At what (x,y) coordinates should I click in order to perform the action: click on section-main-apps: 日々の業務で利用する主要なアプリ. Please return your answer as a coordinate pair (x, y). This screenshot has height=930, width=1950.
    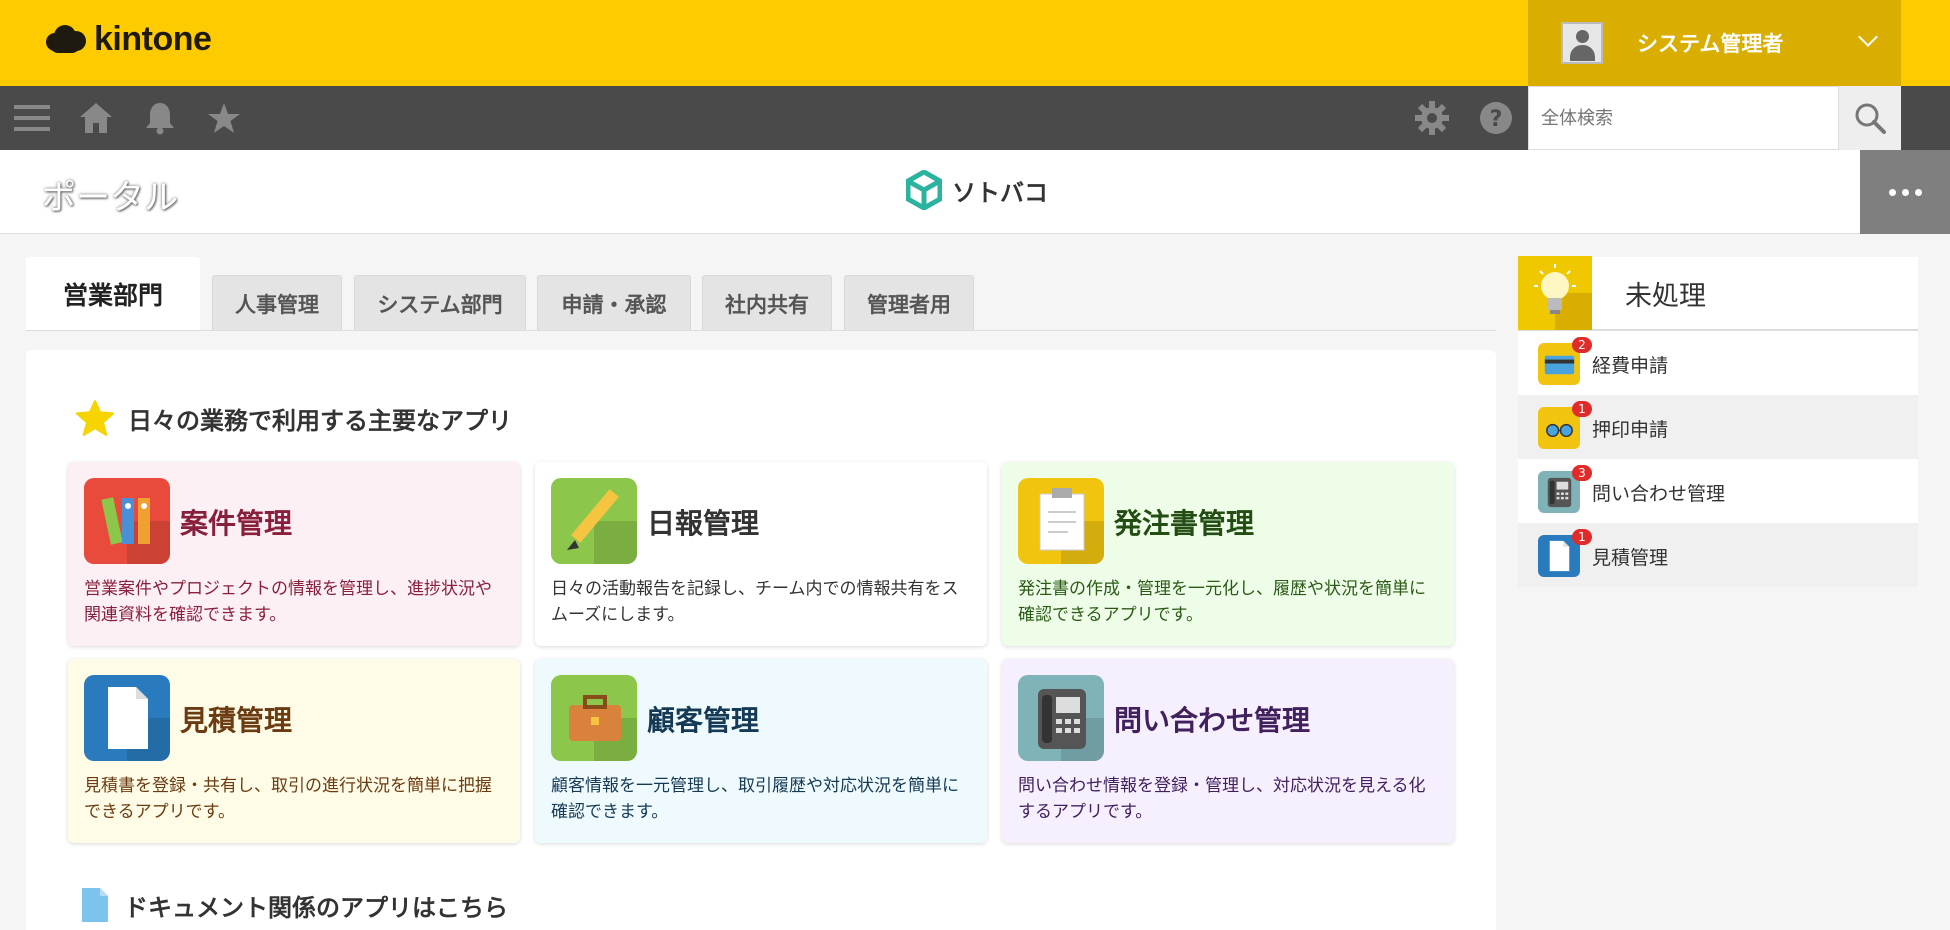
    Looking at the image, I should click on (294, 418).